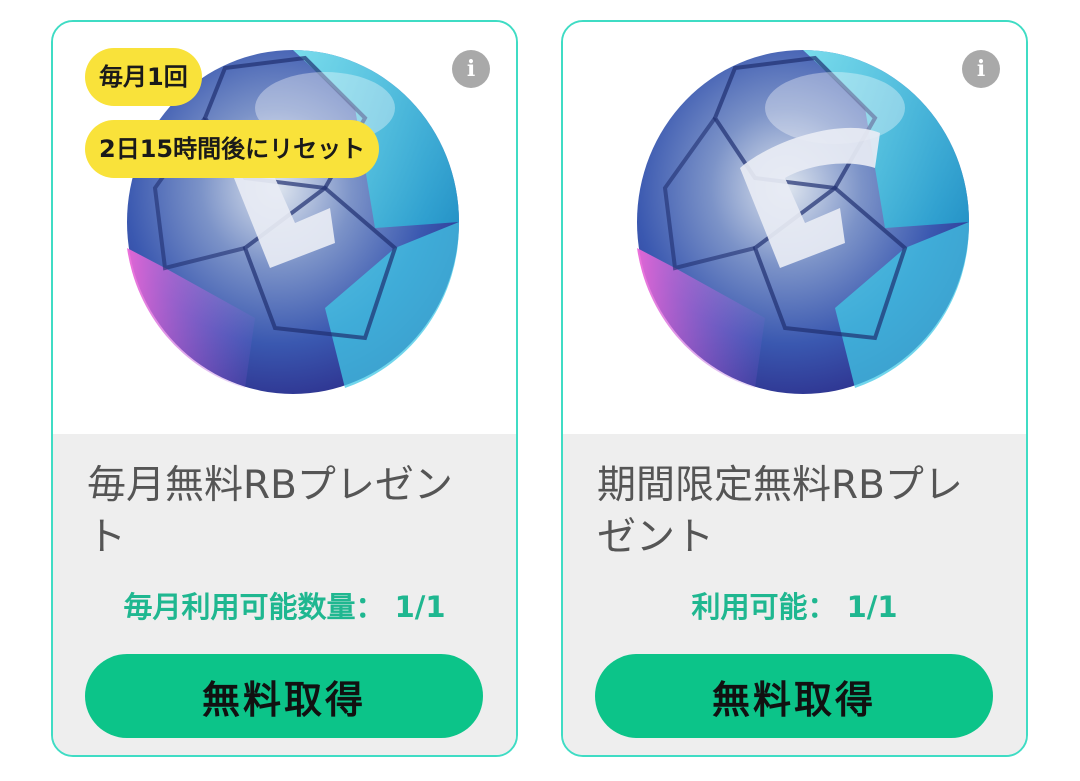  I want to click on soccer-ball-icon, so click(803, 222).